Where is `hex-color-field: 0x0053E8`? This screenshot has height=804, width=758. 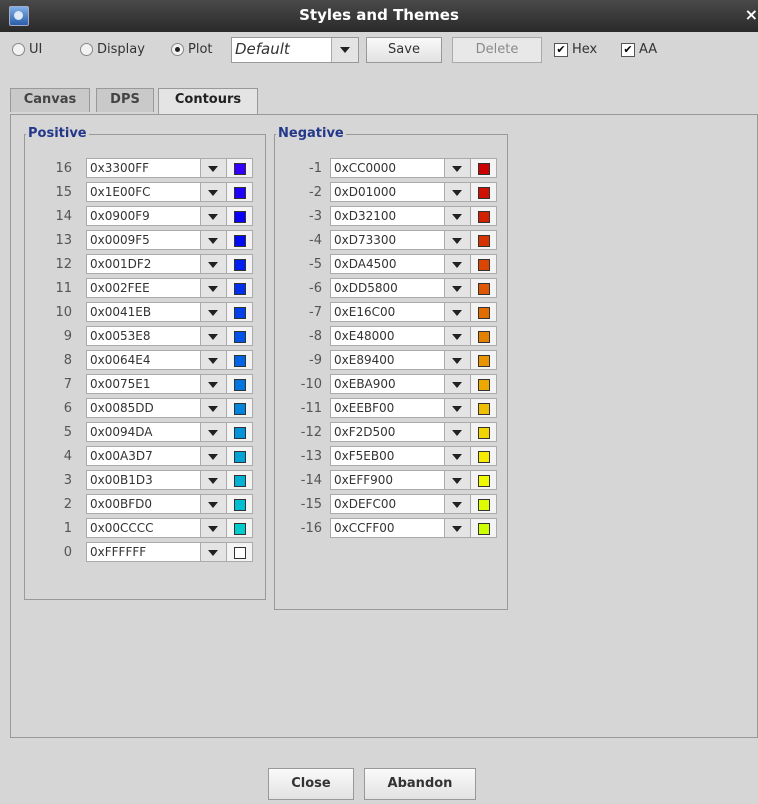 hex-color-field: 0x0053E8 is located at coordinates (143, 336).